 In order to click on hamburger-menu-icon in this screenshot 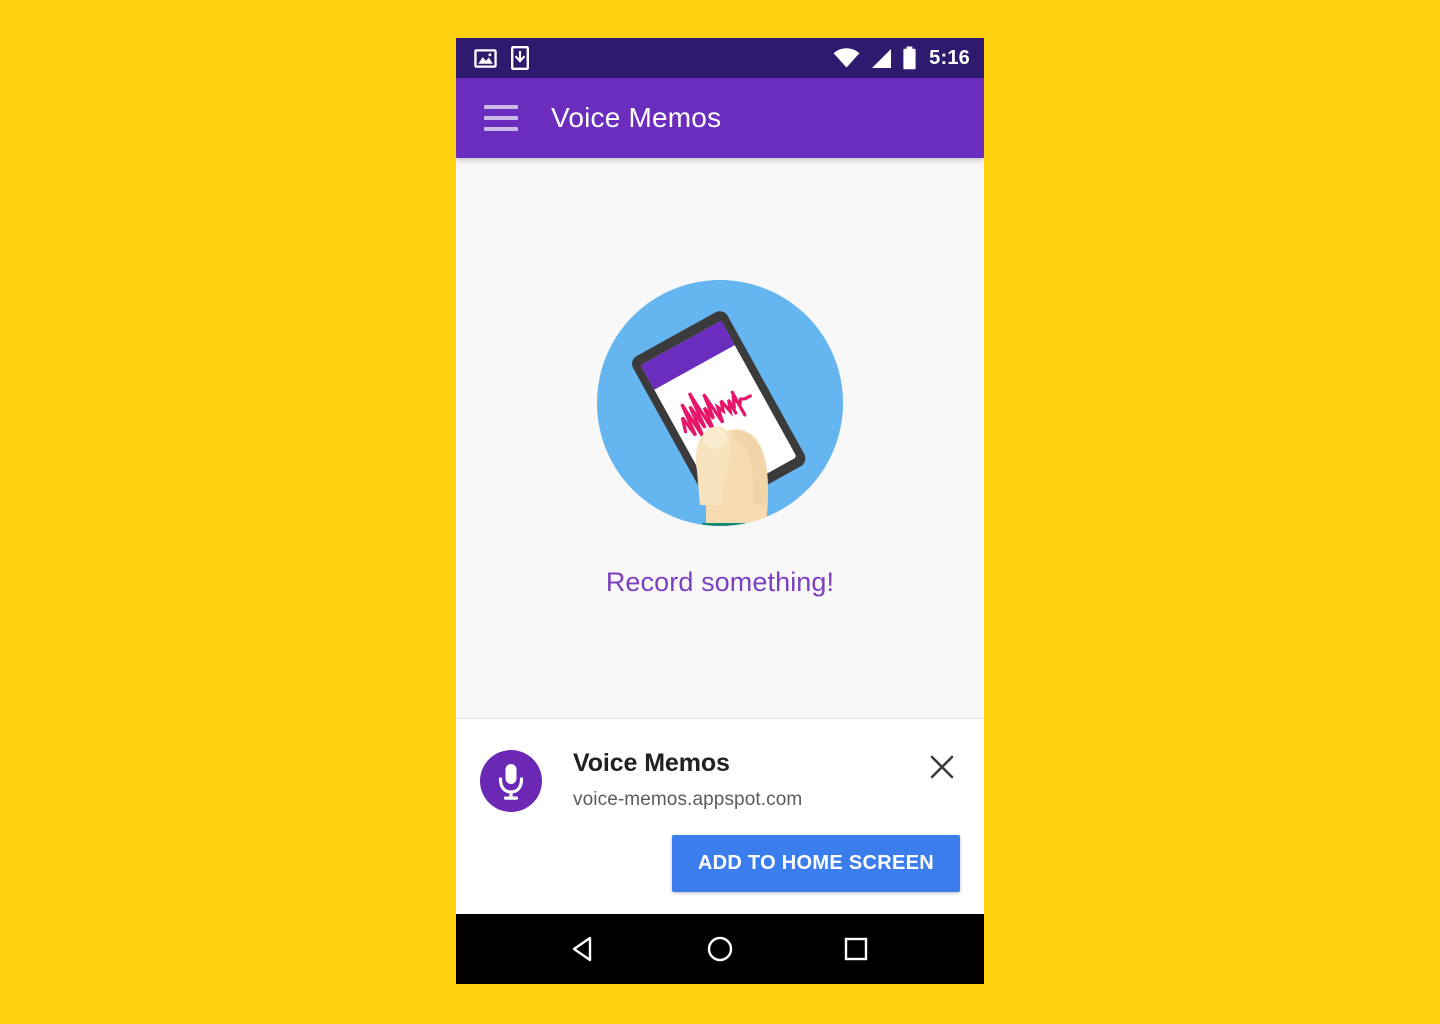, I will do `click(505, 118)`.